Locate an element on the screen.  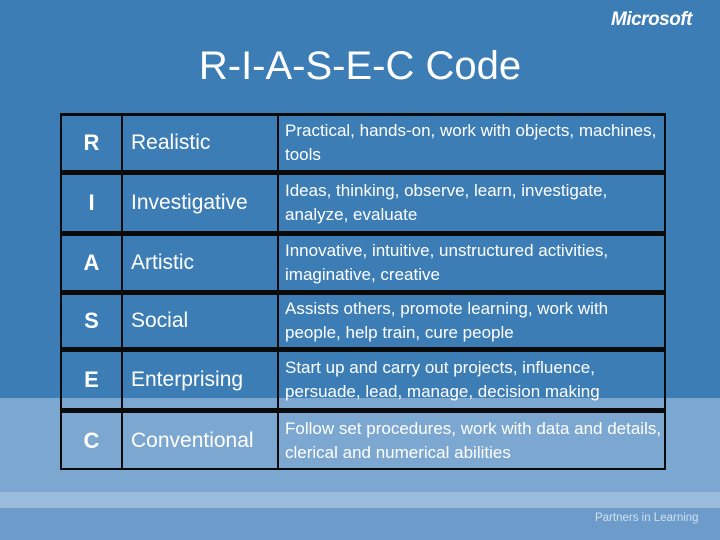
type-name: Social is located at coordinates (201, 321).